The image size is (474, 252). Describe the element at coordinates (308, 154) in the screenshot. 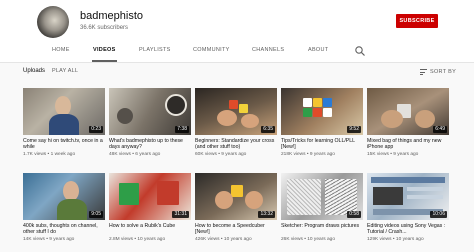

I see `video-meta: 218K views • 9 years ago` at that location.